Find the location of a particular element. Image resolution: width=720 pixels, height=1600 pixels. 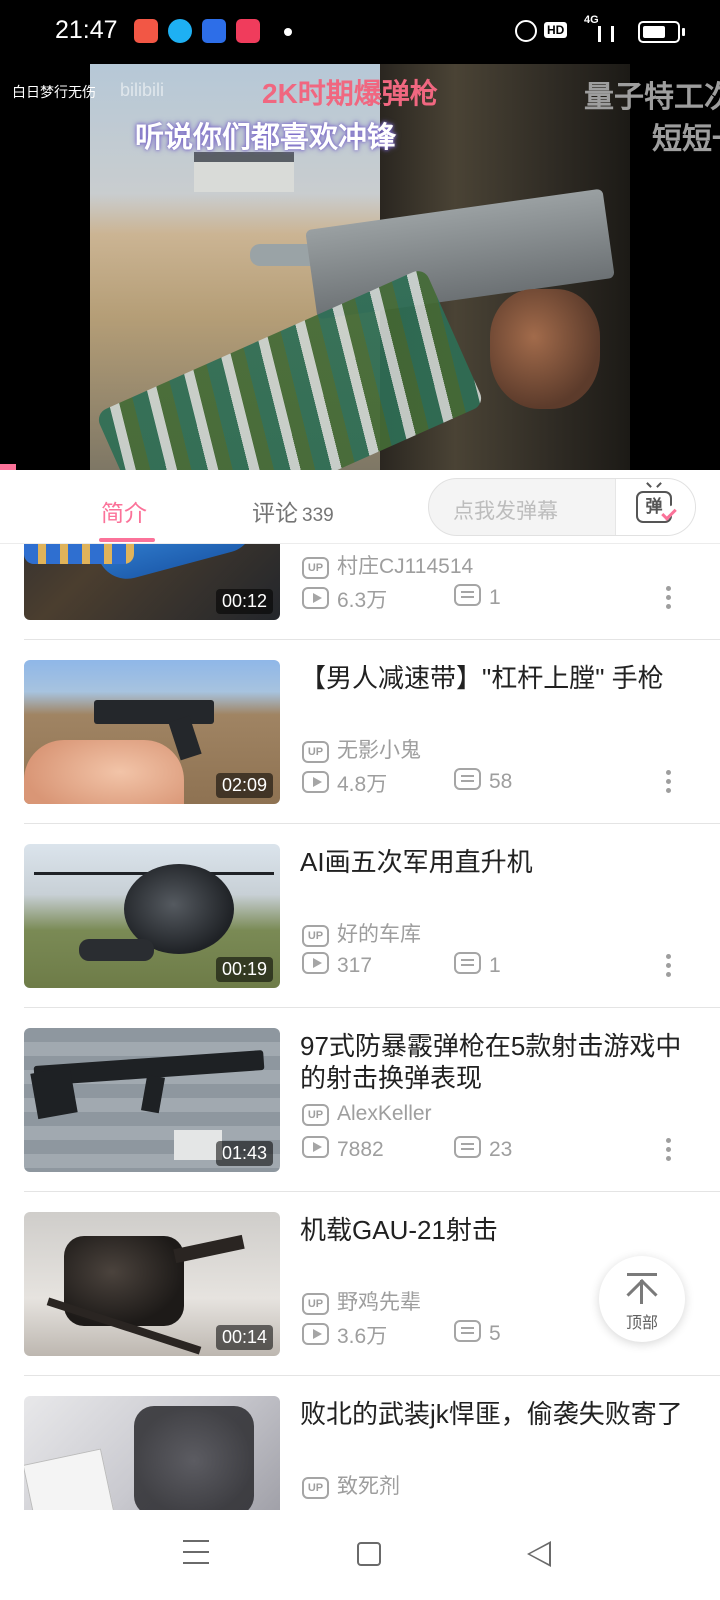

uploader-row: UP 野鸡先辈 is located at coordinates (361, 1301).